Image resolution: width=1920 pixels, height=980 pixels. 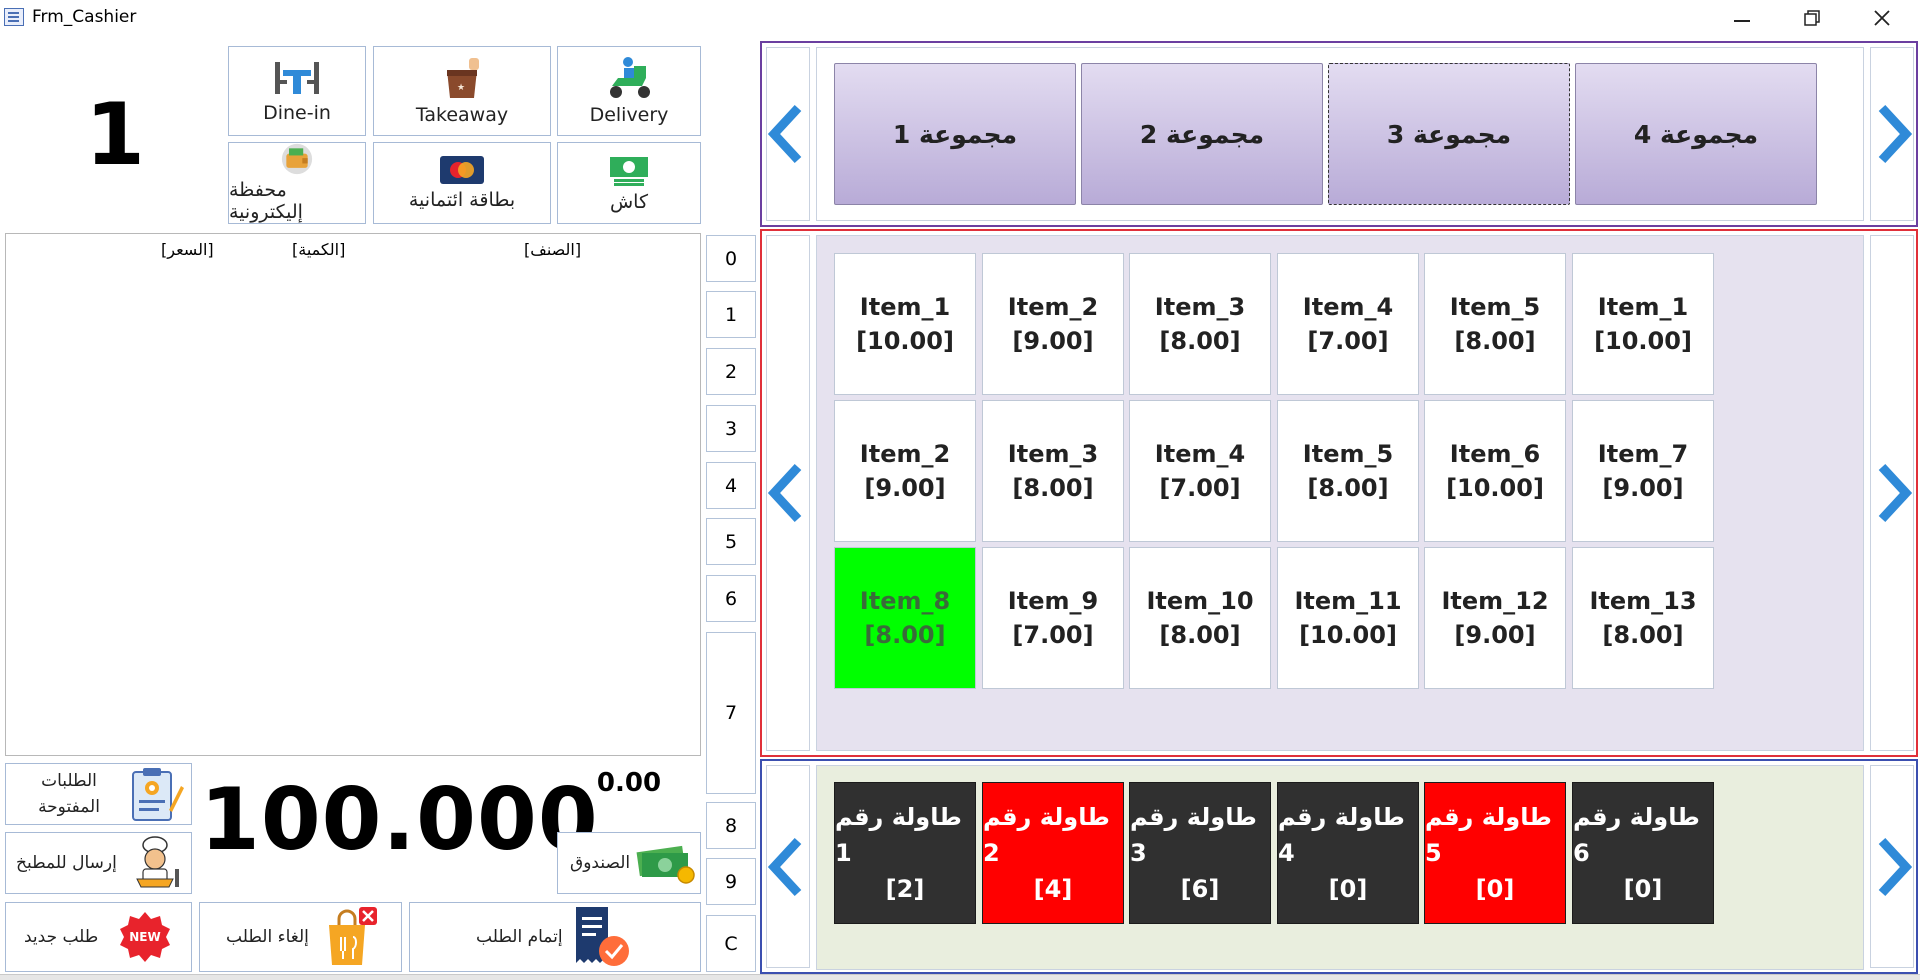 I want to click on table-button: طاولة رقم 6 [0], so click(x=1643, y=853).